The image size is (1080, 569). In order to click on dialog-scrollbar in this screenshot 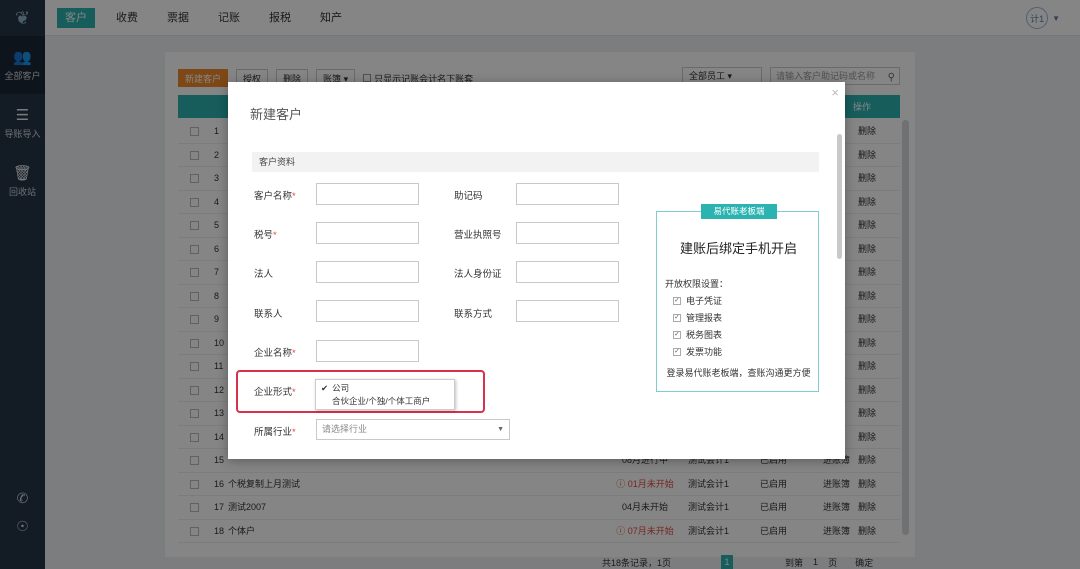, I will do `click(839, 196)`.